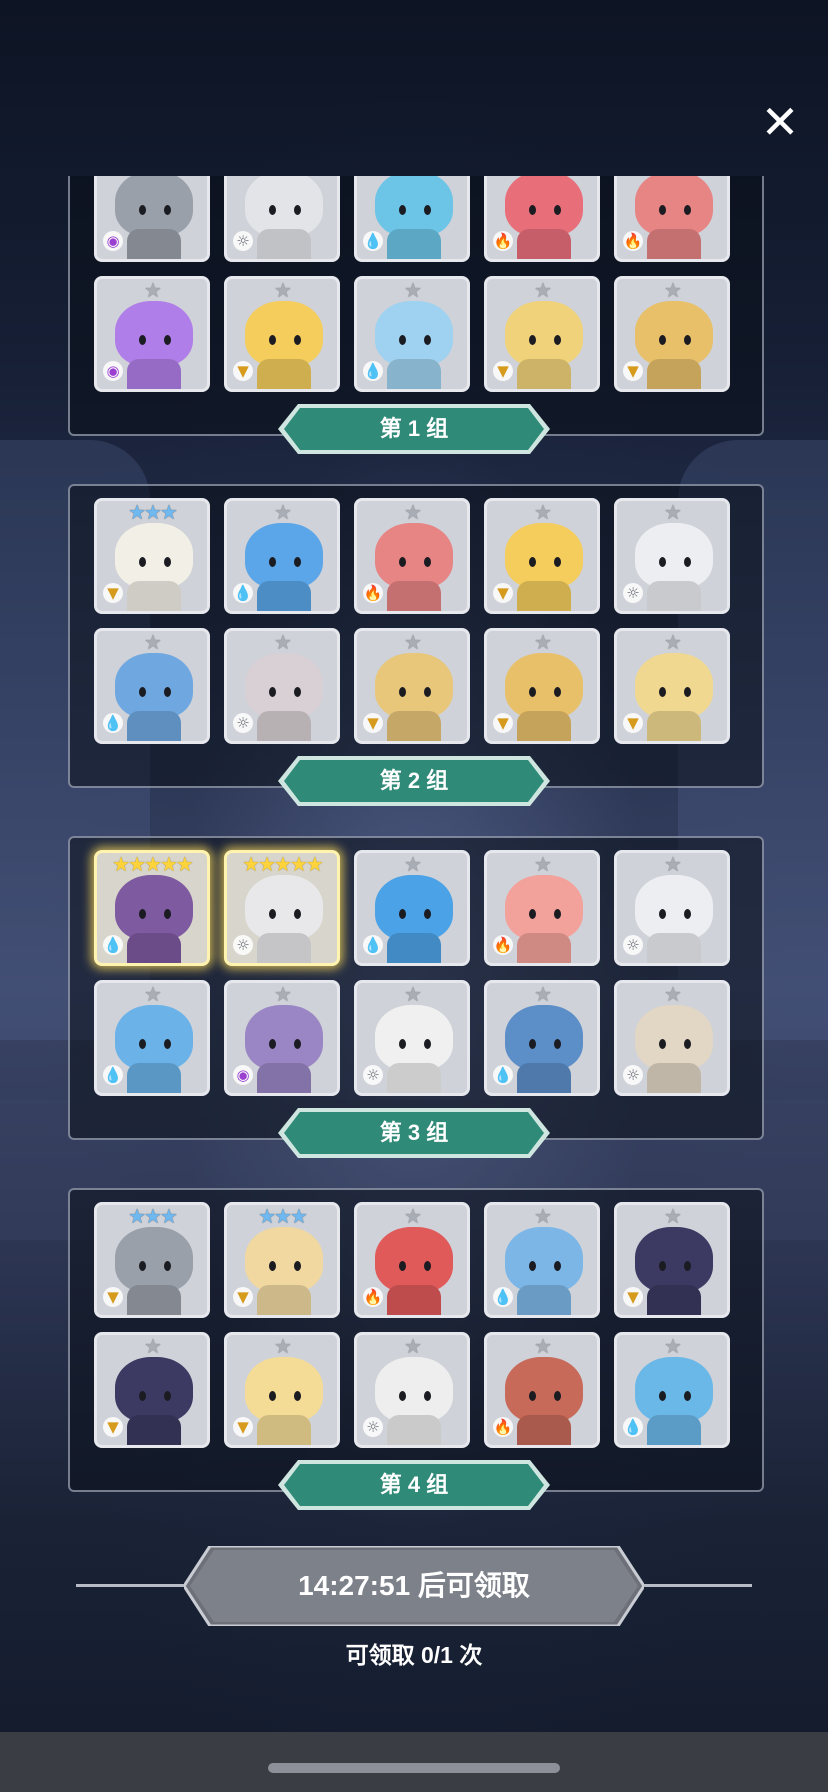  I want to click on home-indicator, so click(414, 1768).